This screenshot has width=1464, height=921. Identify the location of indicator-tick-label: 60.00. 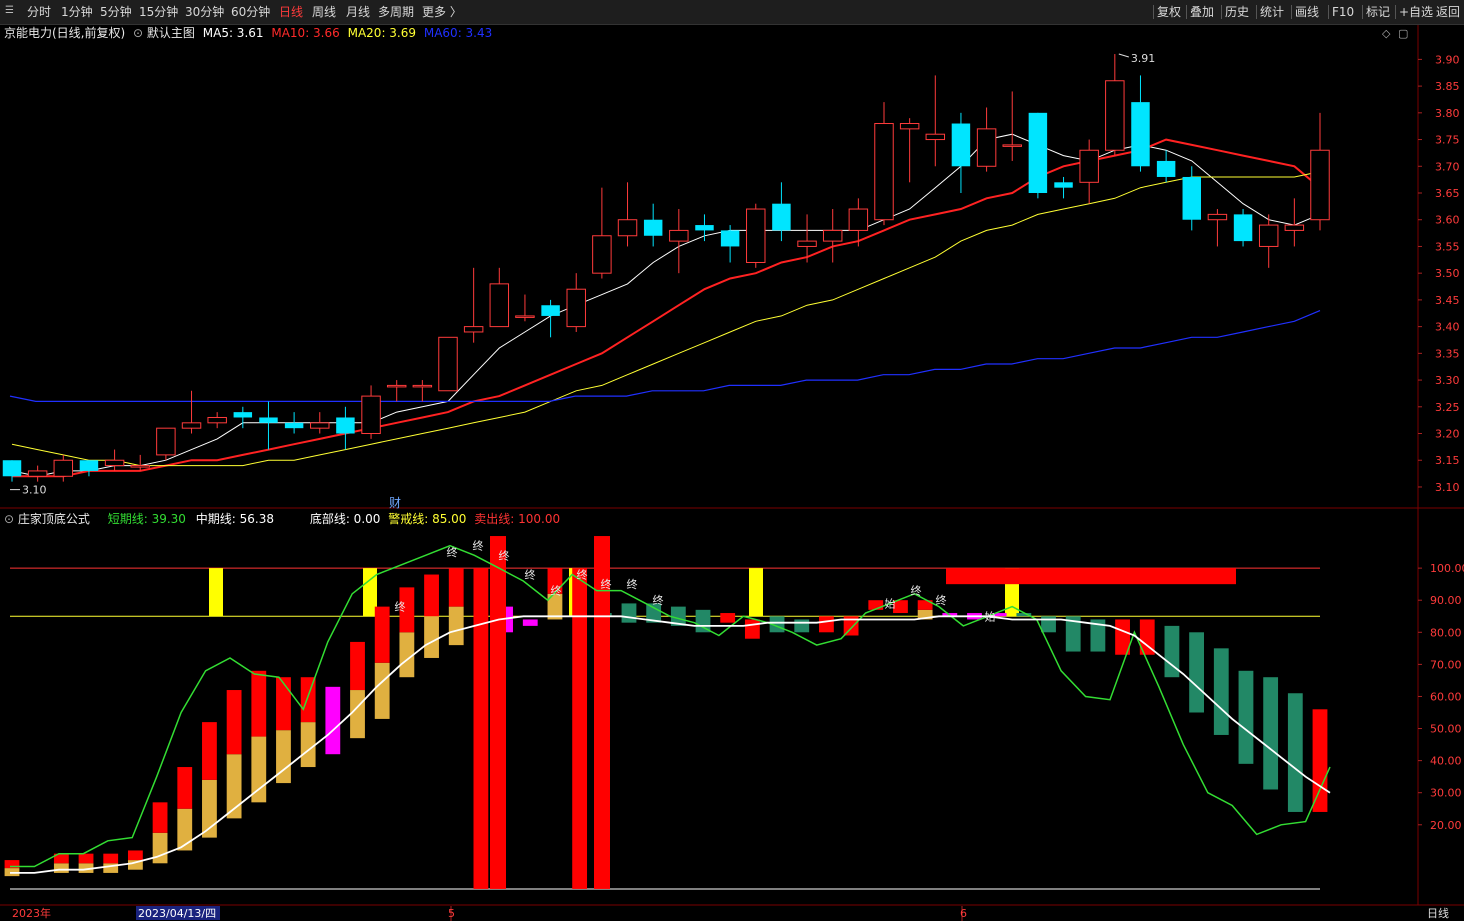
(1446, 696).